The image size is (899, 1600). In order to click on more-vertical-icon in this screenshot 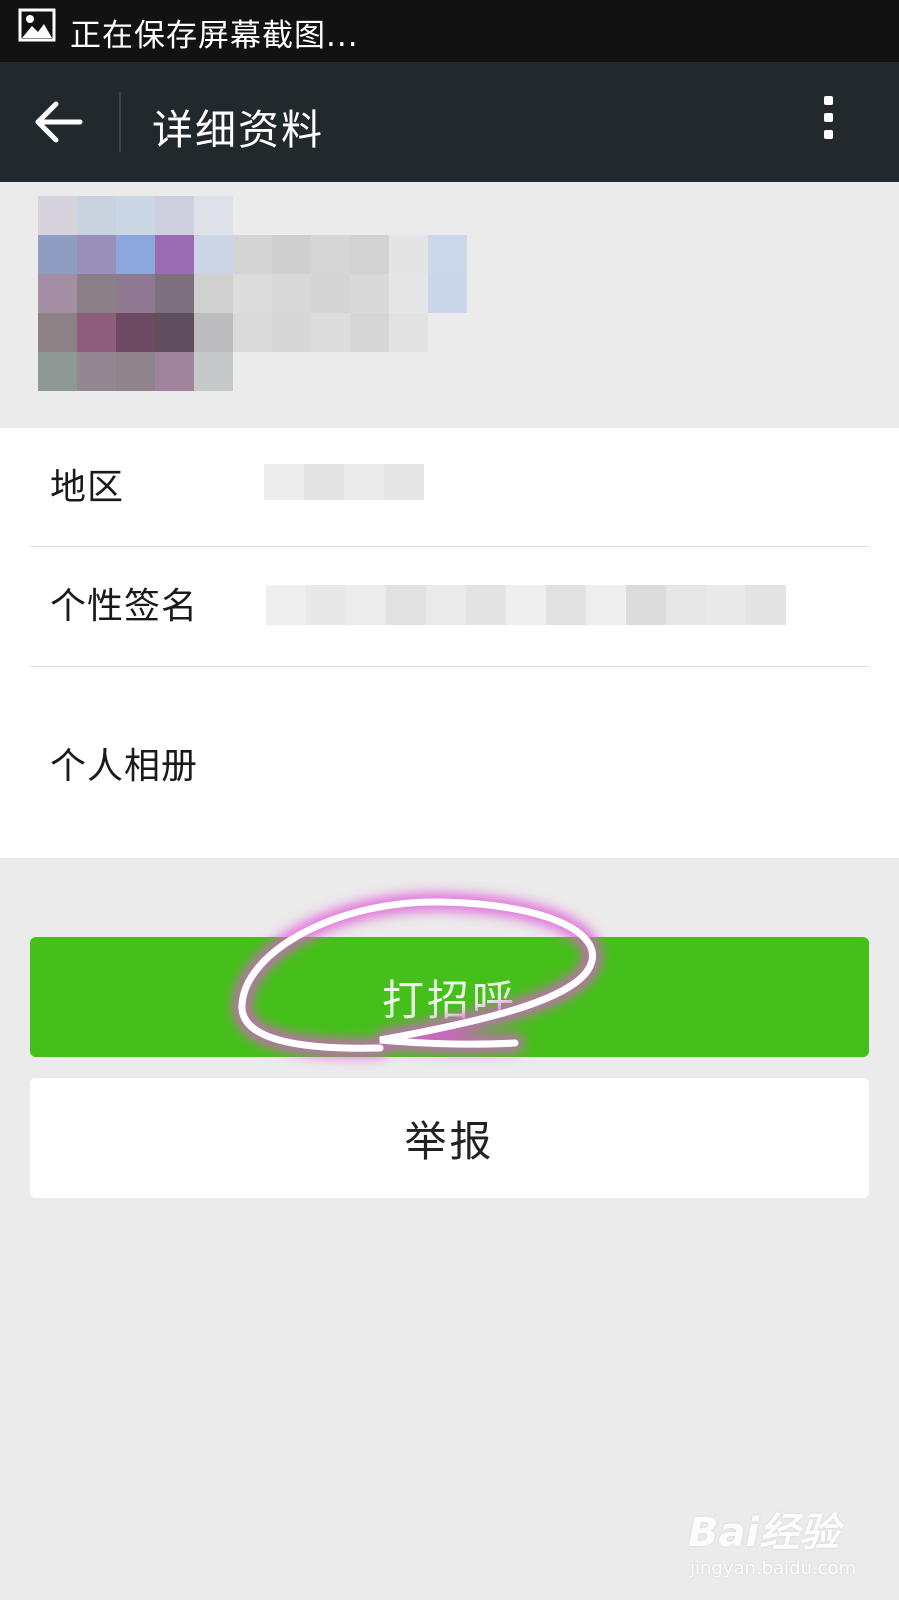, I will do `click(828, 124)`.